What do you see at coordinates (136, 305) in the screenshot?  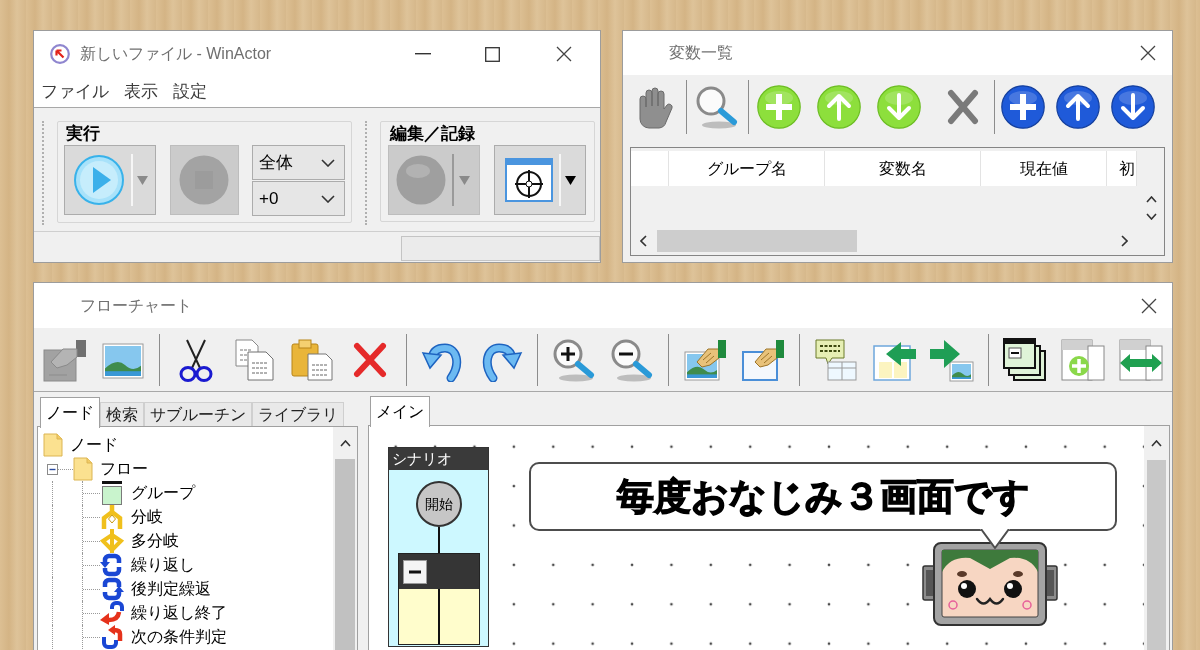 I see `window-title: フローチャート` at bounding box center [136, 305].